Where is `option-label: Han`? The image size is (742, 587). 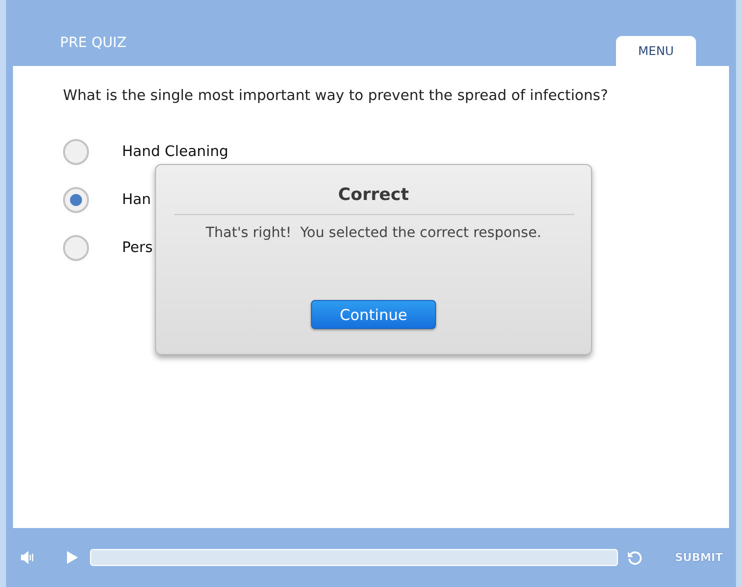
option-label: Han is located at coordinates (136, 200).